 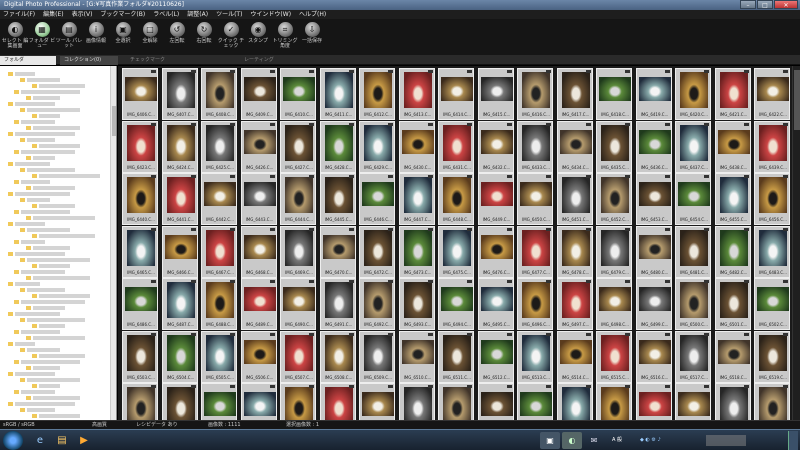 What do you see at coordinates (58, 243) in the screenshot?
I see `folder-tree` at bounding box center [58, 243].